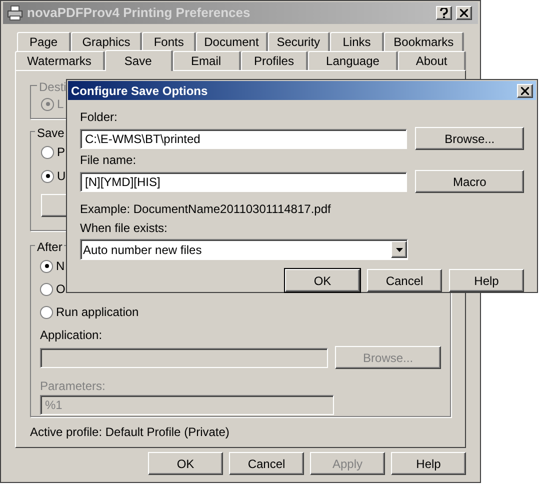 The image size is (541, 485). Describe the element at coordinates (72, 335) in the screenshot. I see `field-label: Application:` at that location.